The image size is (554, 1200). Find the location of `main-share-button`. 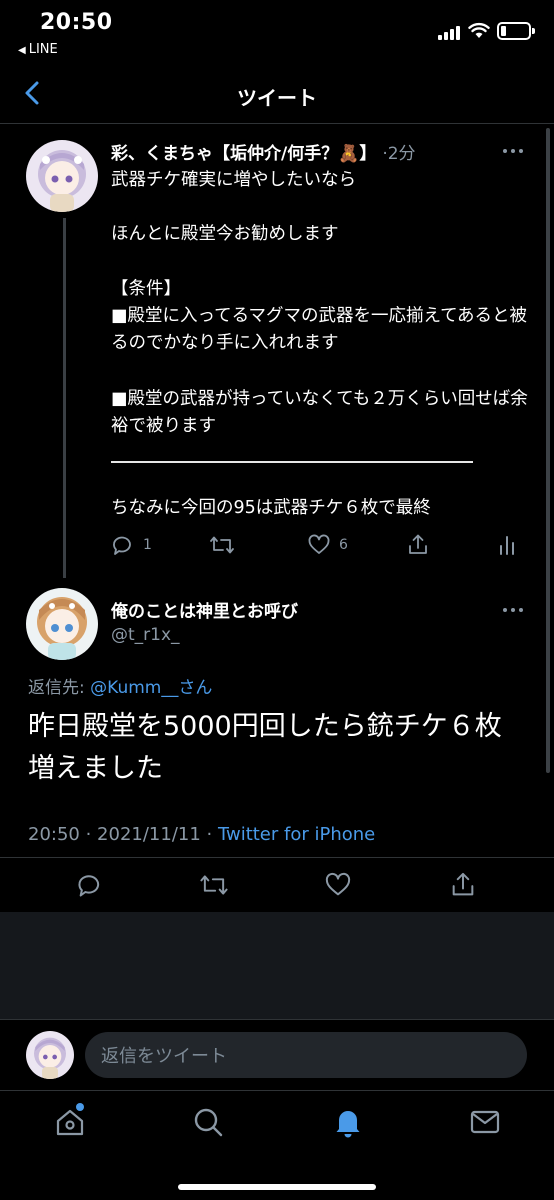

main-share-button is located at coordinates (463, 885).